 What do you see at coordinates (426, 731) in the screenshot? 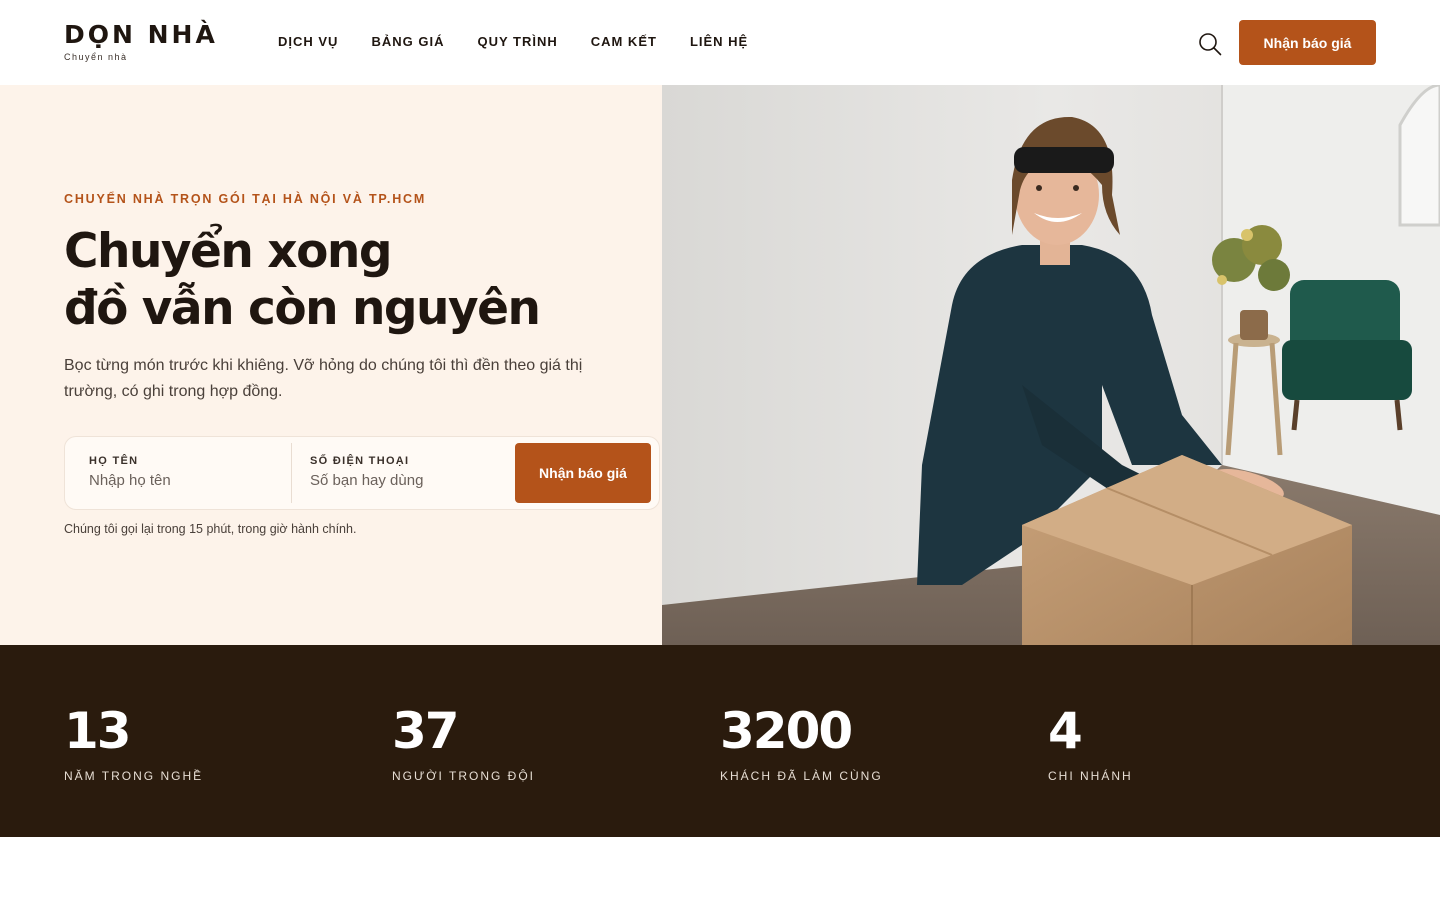
I see `stat-value: 37` at bounding box center [426, 731].